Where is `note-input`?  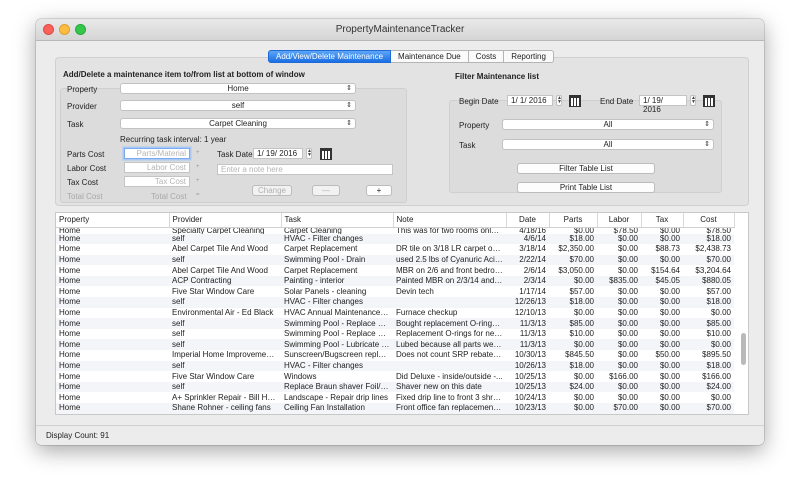
note-input is located at coordinates (305, 169).